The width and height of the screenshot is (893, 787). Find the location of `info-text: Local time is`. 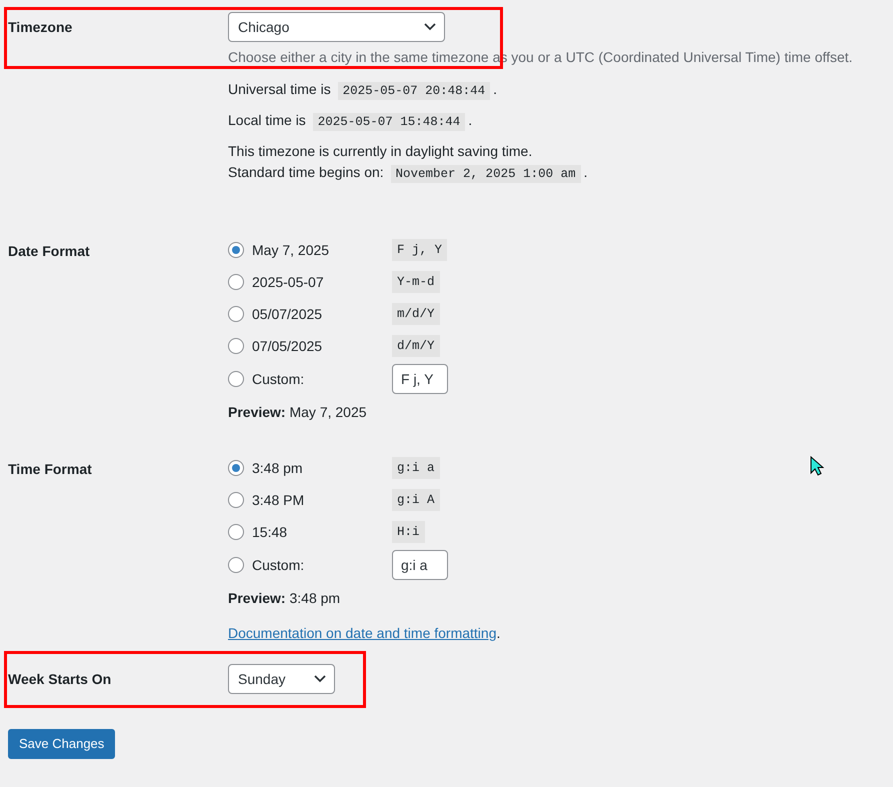

info-text: Local time is is located at coordinates (267, 120).